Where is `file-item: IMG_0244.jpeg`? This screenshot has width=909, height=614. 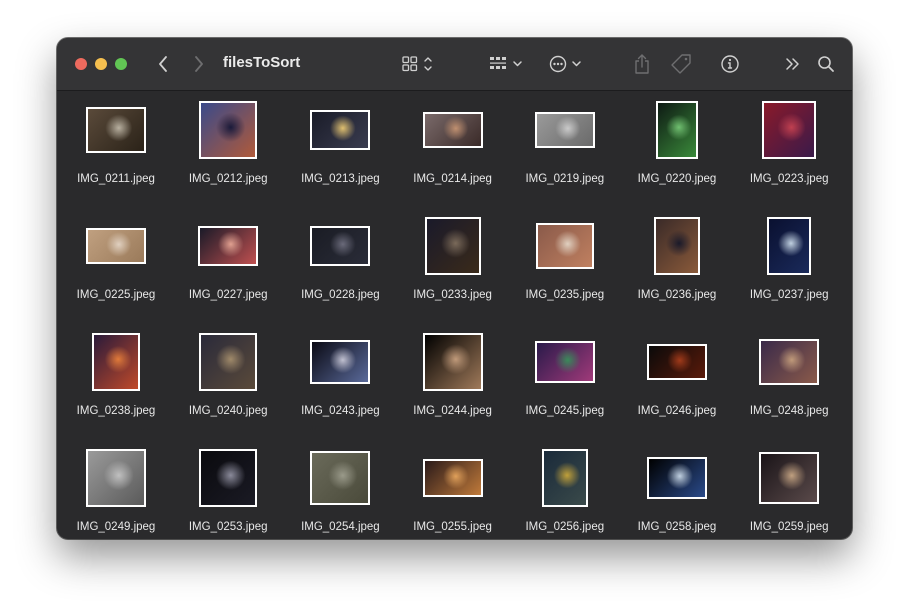 file-item: IMG_0244.jpeg is located at coordinates (453, 384).